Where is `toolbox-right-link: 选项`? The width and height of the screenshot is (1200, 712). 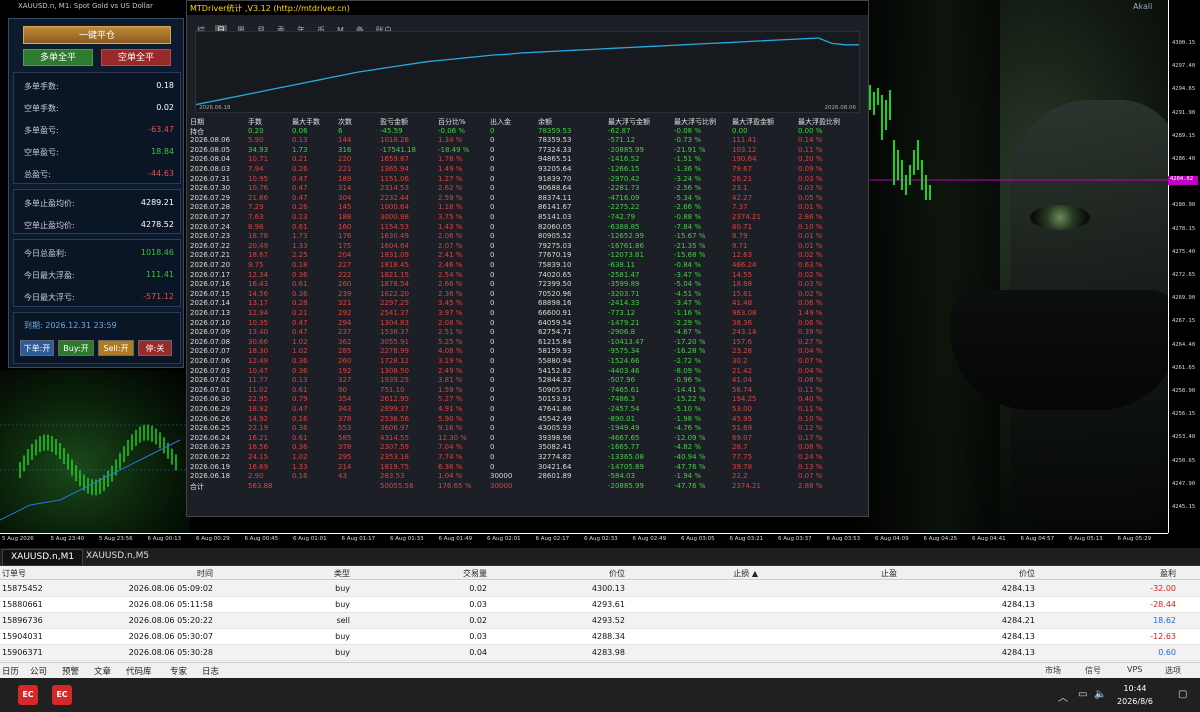
toolbox-right-link: 选项 is located at coordinates (1173, 670).